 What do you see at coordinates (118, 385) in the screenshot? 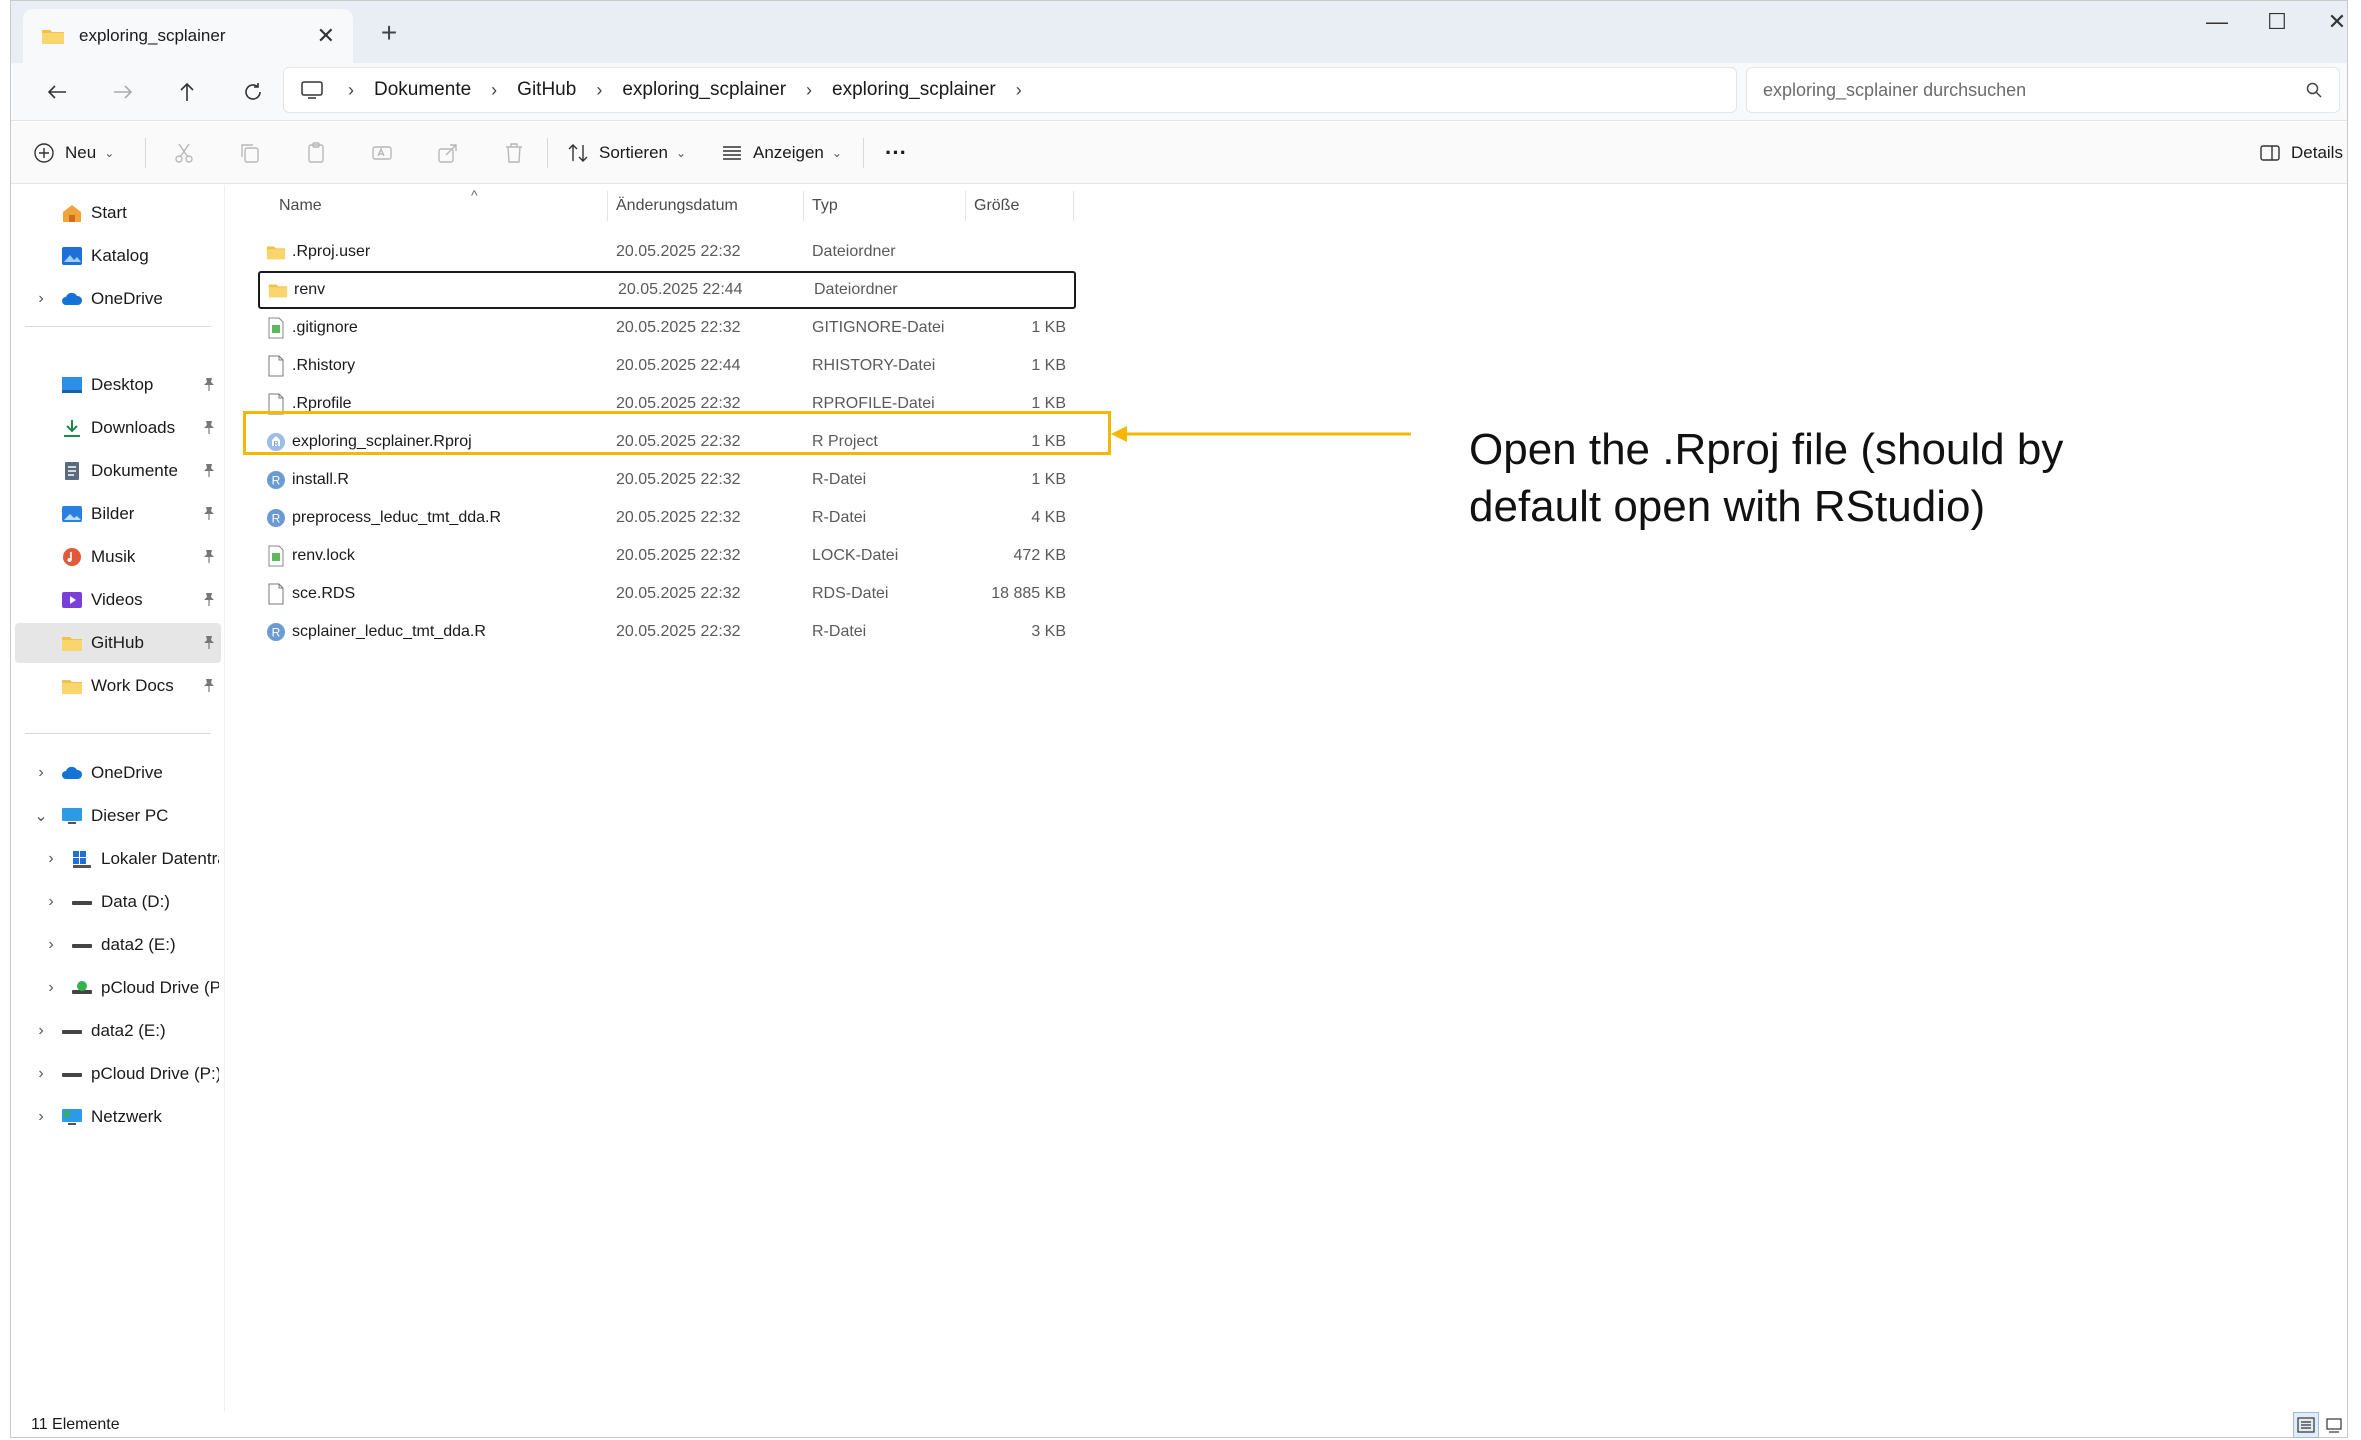
I see `sidebar-item-desktop: Desktop` at bounding box center [118, 385].